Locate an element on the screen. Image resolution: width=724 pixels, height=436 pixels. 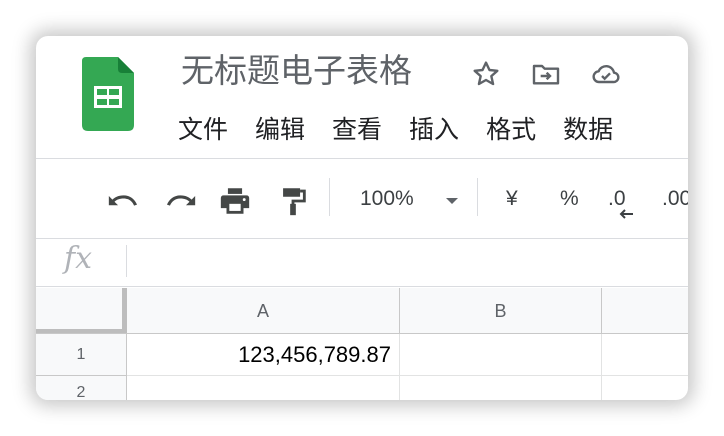
fx-icon: fx is located at coordinates (78, 258).